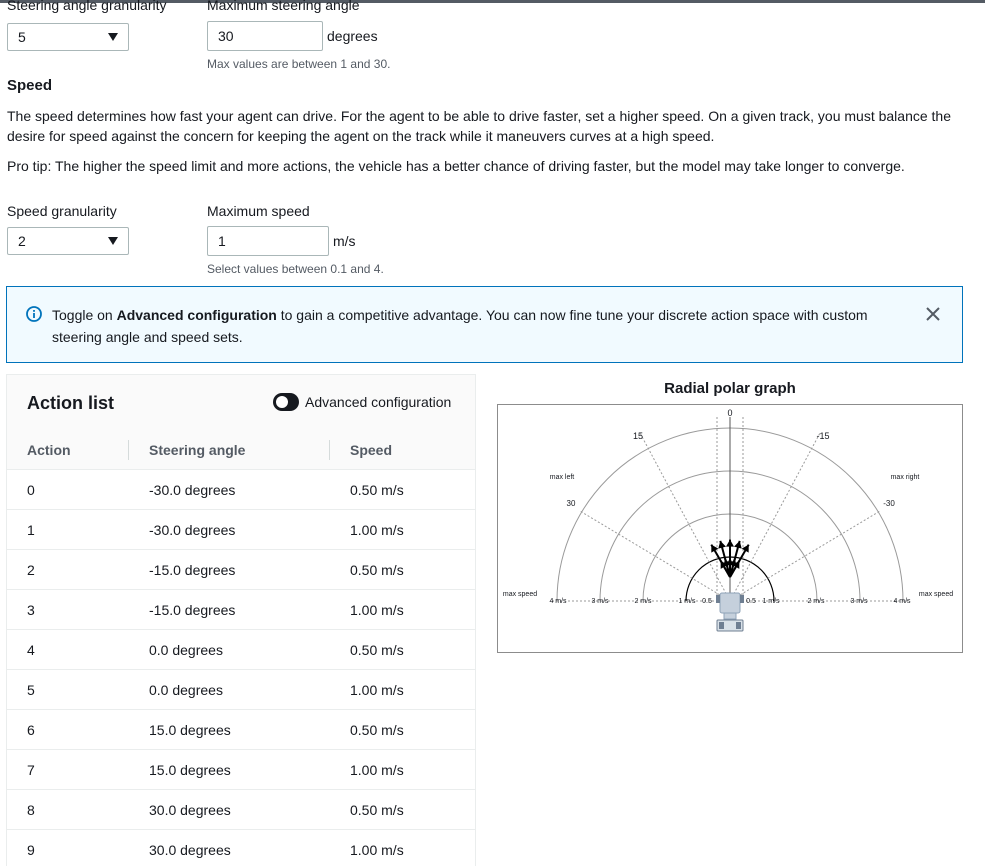 Image resolution: width=985 pixels, height=866 pixels. What do you see at coordinates (933, 314) in the screenshot?
I see `close-icon` at bounding box center [933, 314].